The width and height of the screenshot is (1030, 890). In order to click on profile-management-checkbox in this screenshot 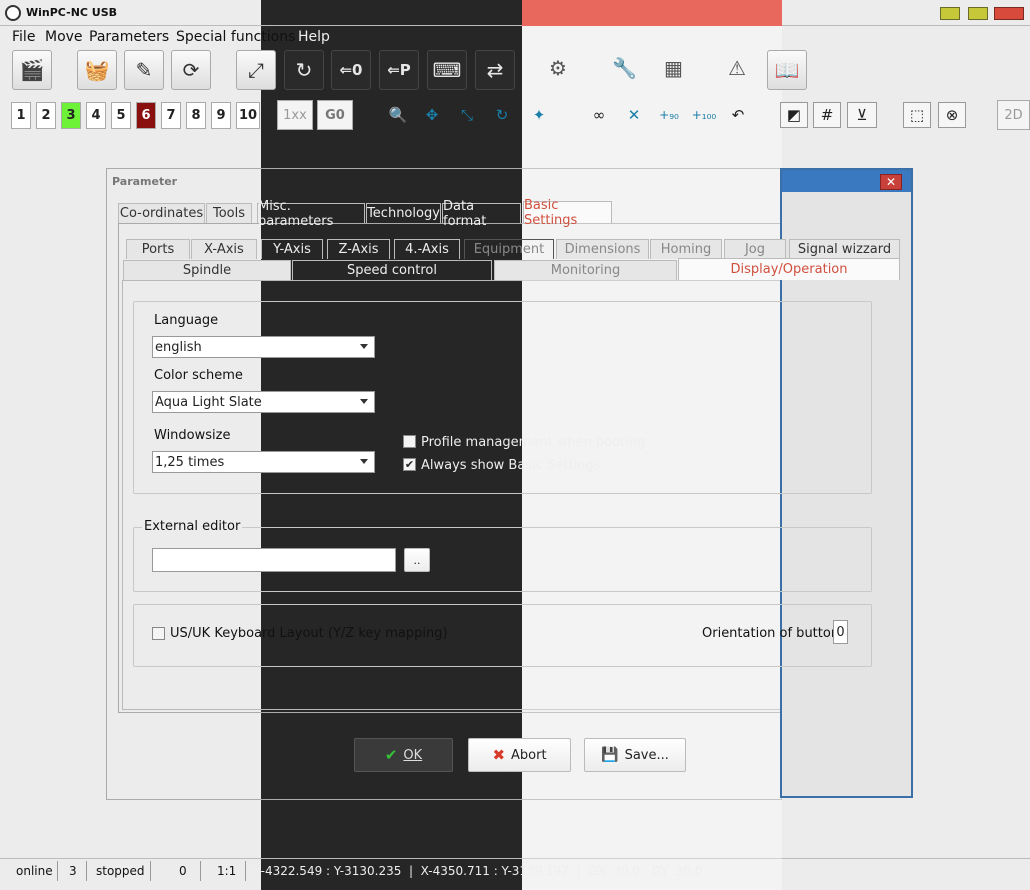, I will do `click(409, 441)`.